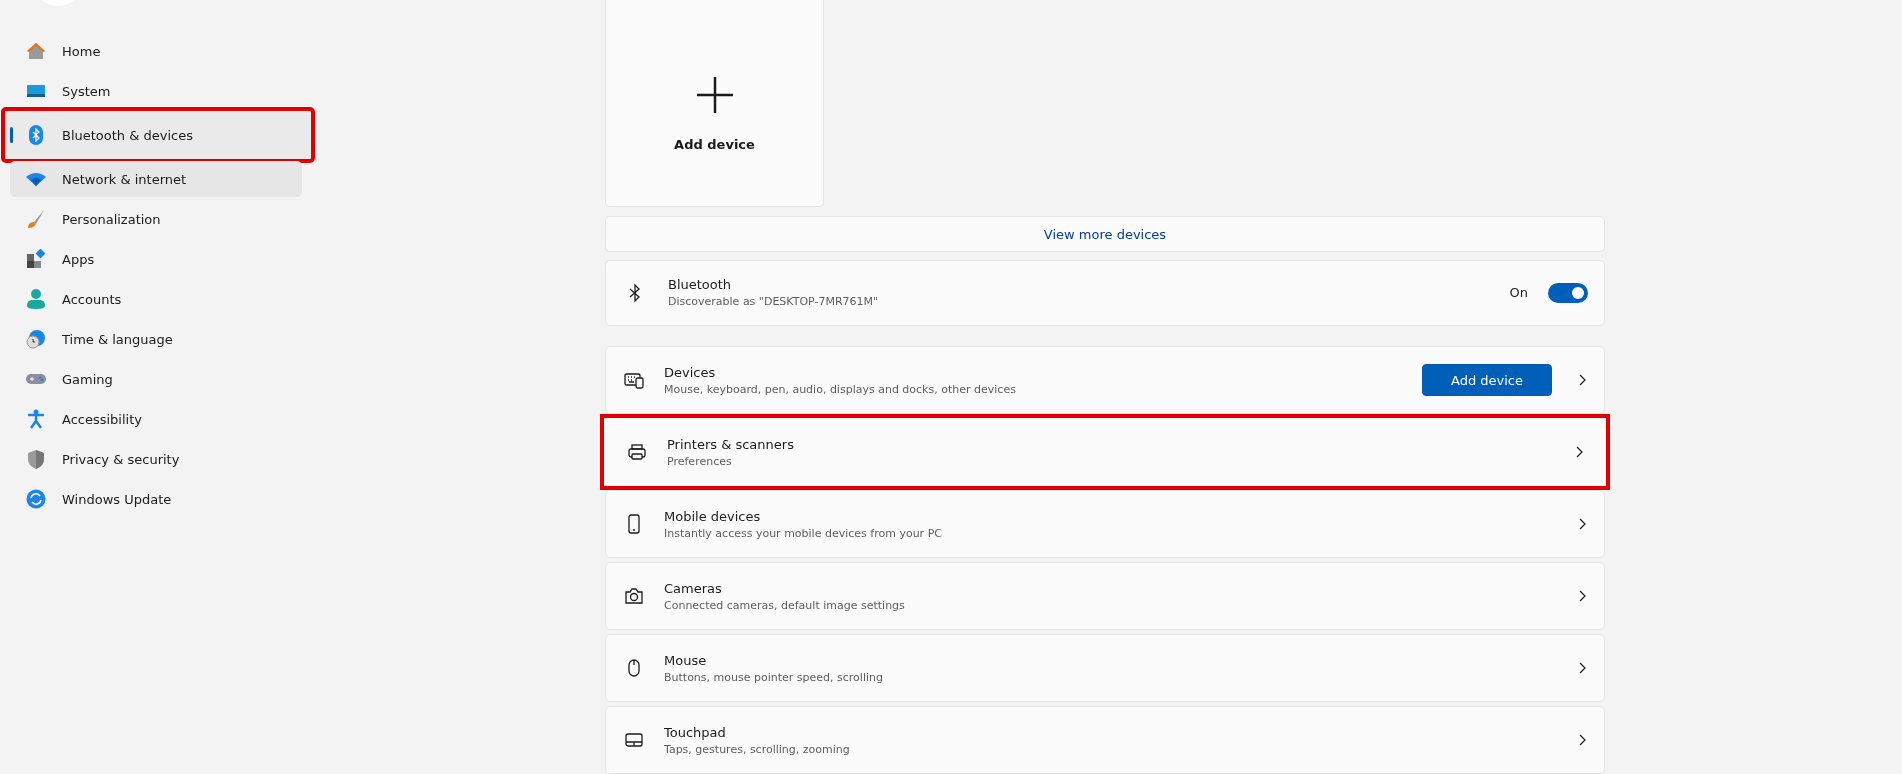  Describe the element at coordinates (757, 749) in the screenshot. I see `row-subtitle: Taps, gestures, scrolling, zooming` at that location.